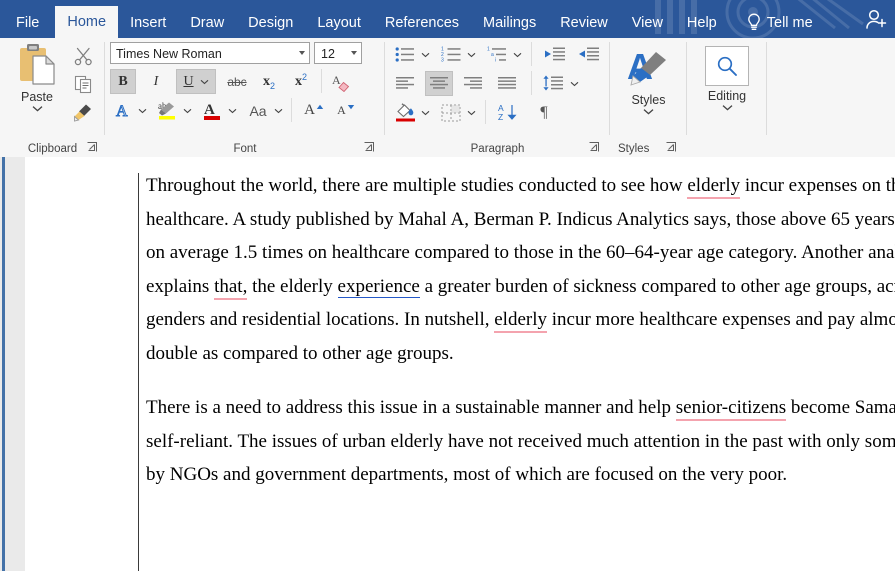  Describe the element at coordinates (196, 81) in the screenshot. I see `underline-button: U` at that location.